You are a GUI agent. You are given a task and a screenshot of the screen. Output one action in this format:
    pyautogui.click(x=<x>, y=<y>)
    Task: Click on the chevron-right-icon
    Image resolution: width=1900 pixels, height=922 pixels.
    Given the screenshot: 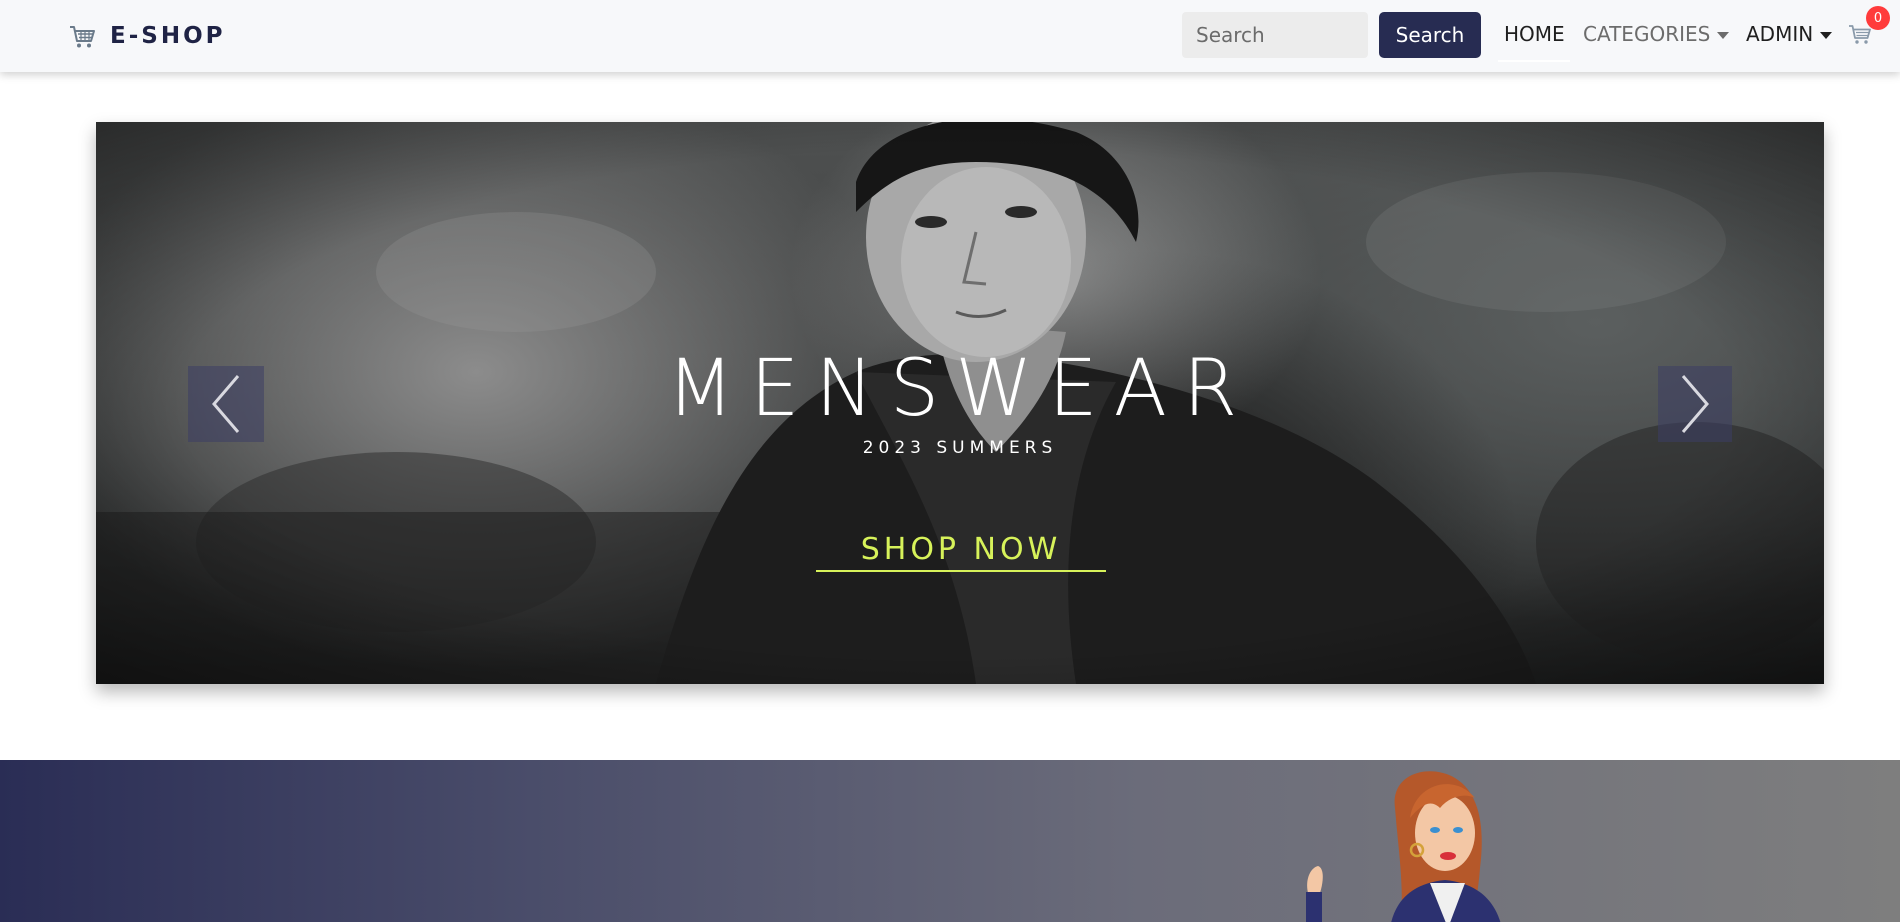 What is the action you would take?
    pyautogui.click(x=1695, y=404)
    